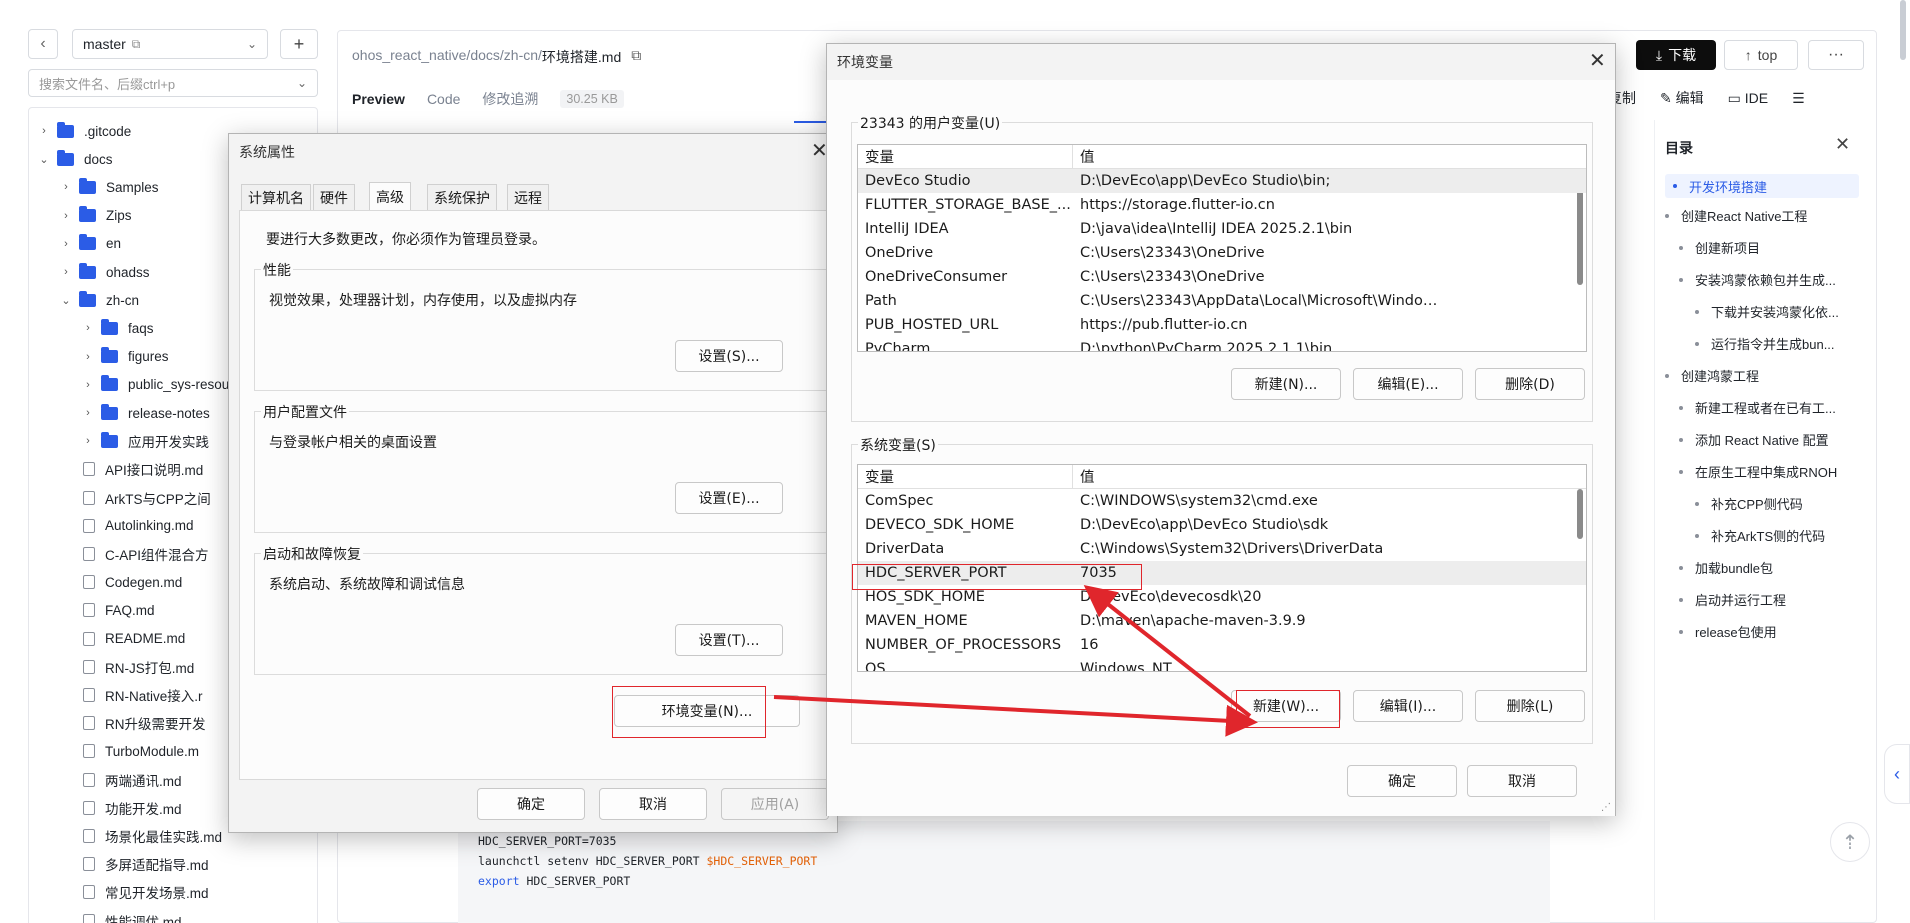 This screenshot has width=1910, height=923. Describe the element at coordinates (1719, 247) in the screenshot. I see `toc-item: 创建新项目` at that location.